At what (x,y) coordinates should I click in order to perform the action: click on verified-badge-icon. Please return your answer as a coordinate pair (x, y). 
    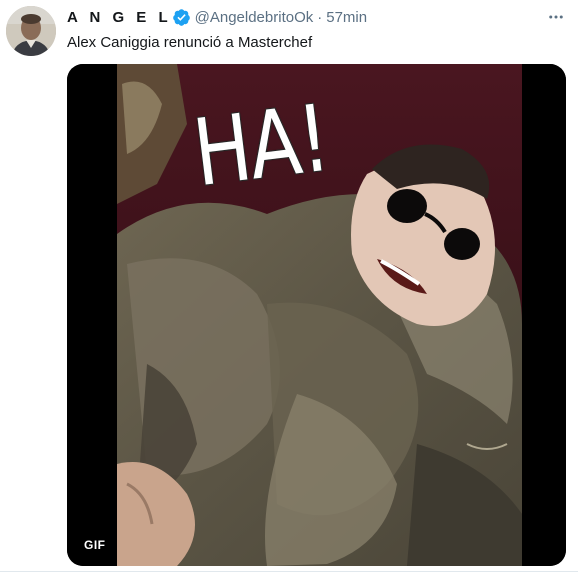
    Looking at the image, I should click on (181, 17).